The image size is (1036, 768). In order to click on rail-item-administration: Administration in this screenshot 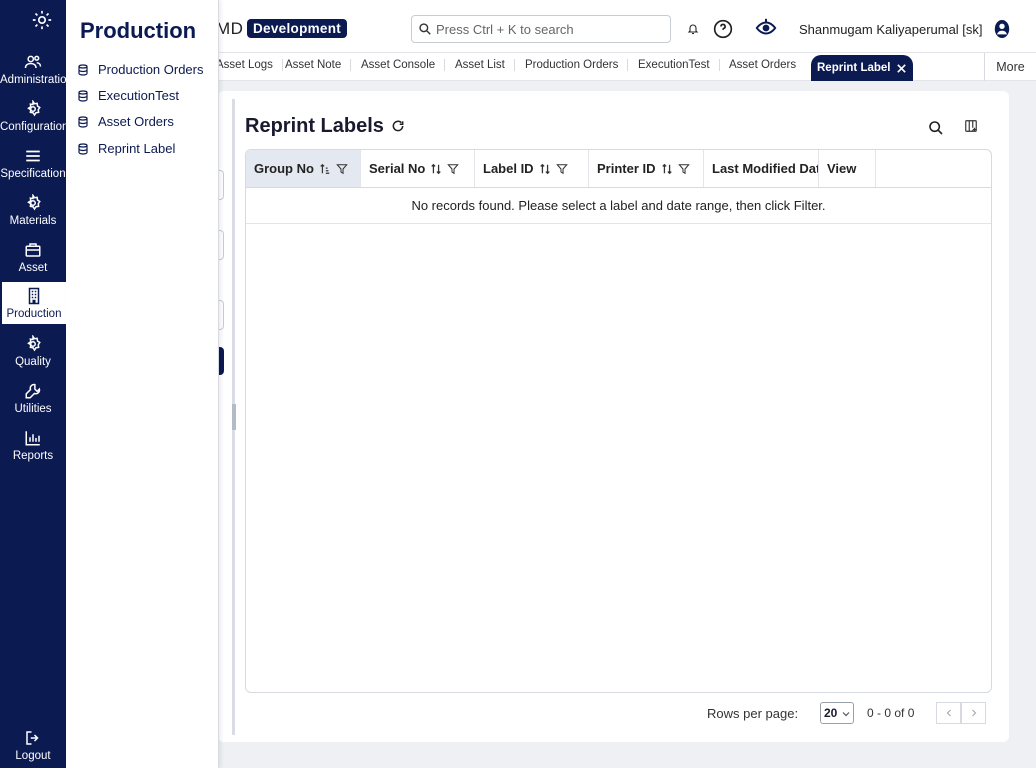, I will do `click(33, 69)`.